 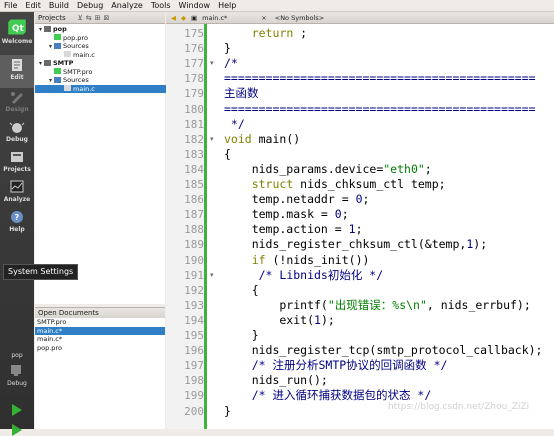 I want to click on folder-icon, so click(x=57, y=45).